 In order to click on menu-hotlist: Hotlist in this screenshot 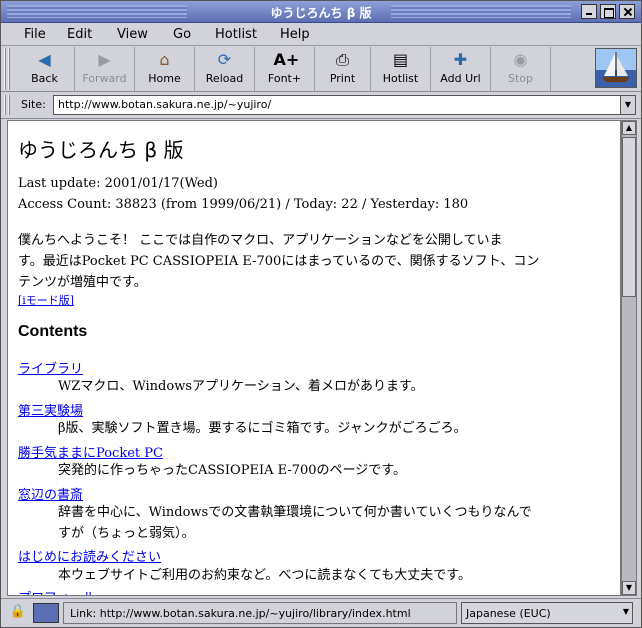, I will do `click(236, 34)`.